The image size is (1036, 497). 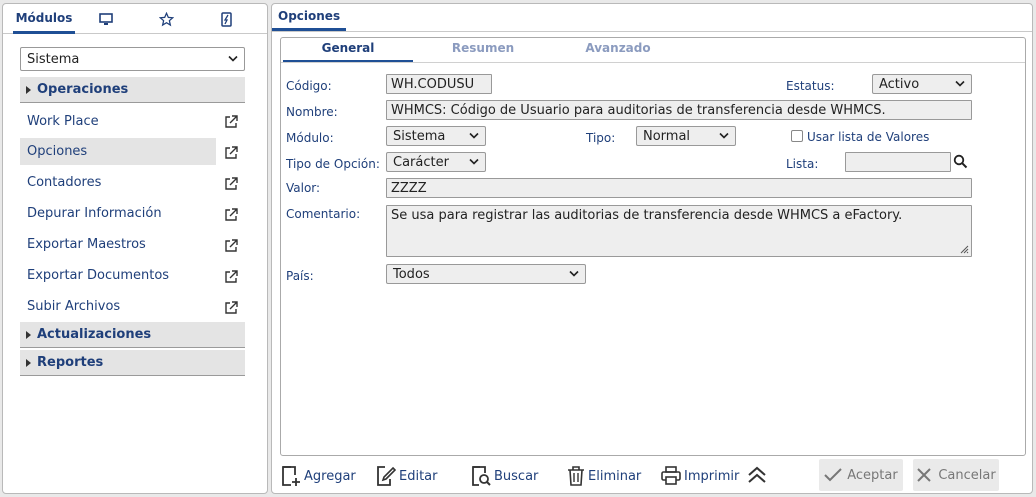 I want to click on menu-item-contadores: Contadores, so click(x=118, y=182).